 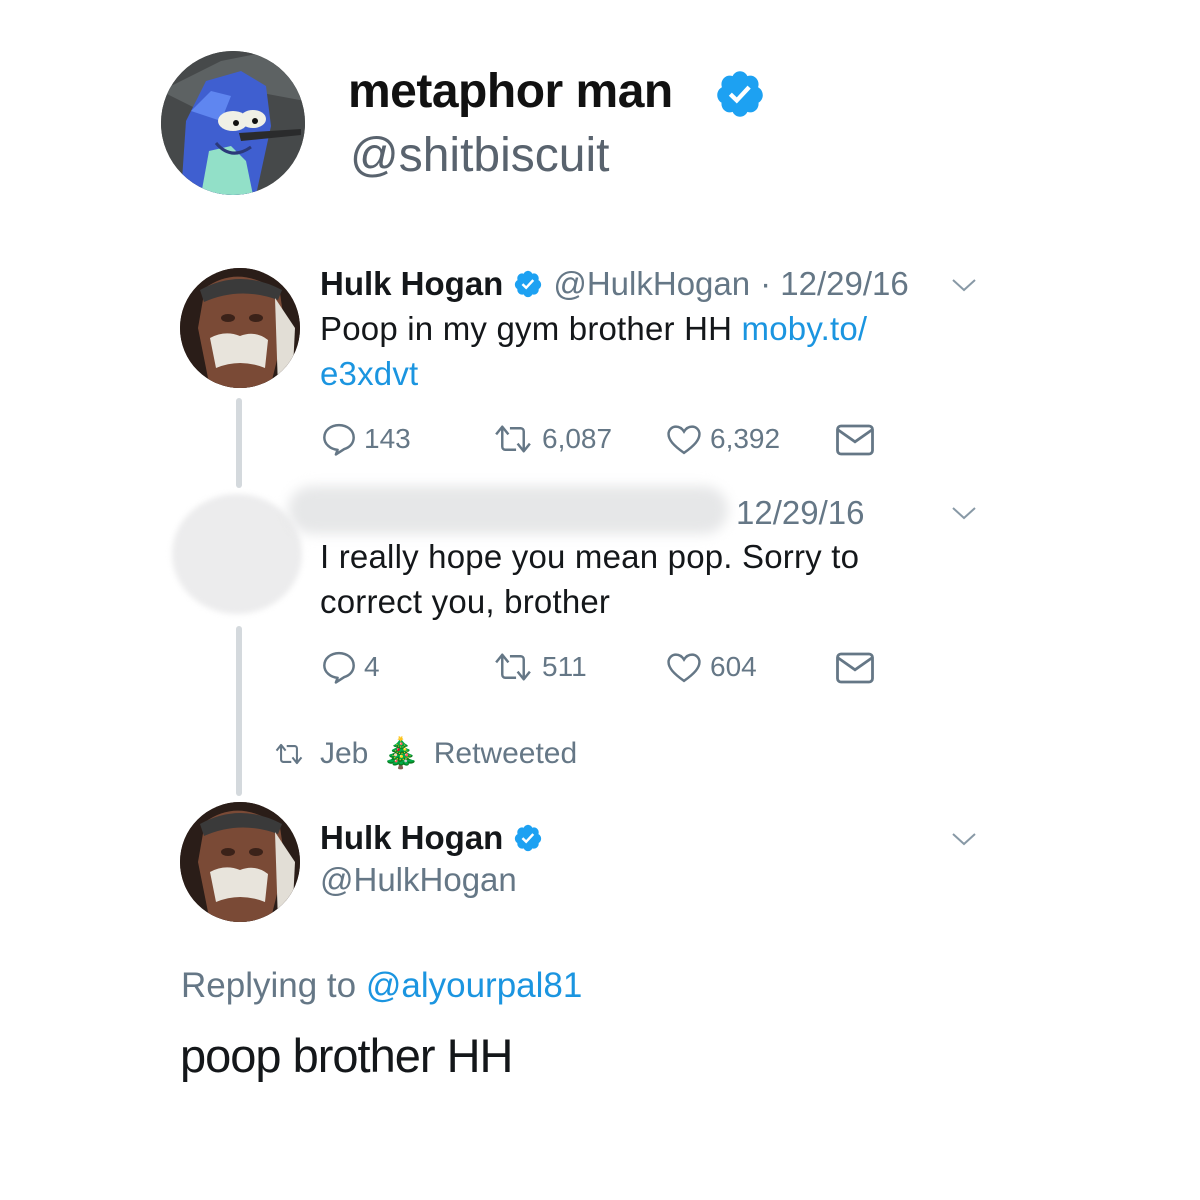 I want to click on tweet1-retweet-action: 6,087, so click(x=551, y=439).